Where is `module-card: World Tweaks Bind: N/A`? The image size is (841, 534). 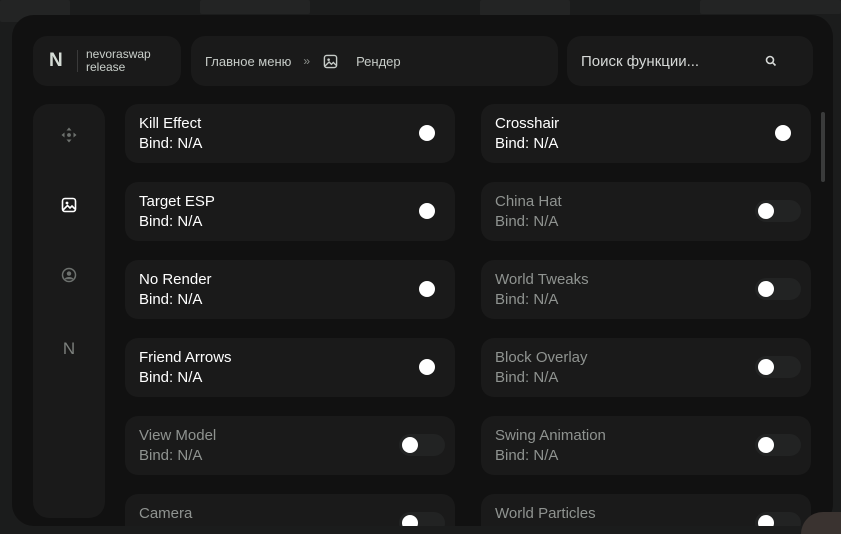
module-card: World Tweaks Bind: N/A is located at coordinates (646, 289).